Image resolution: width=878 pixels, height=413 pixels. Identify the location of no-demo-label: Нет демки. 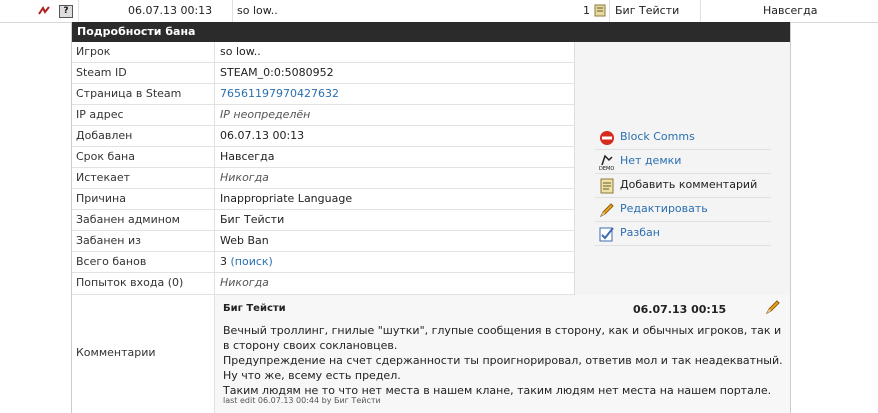
(651, 160).